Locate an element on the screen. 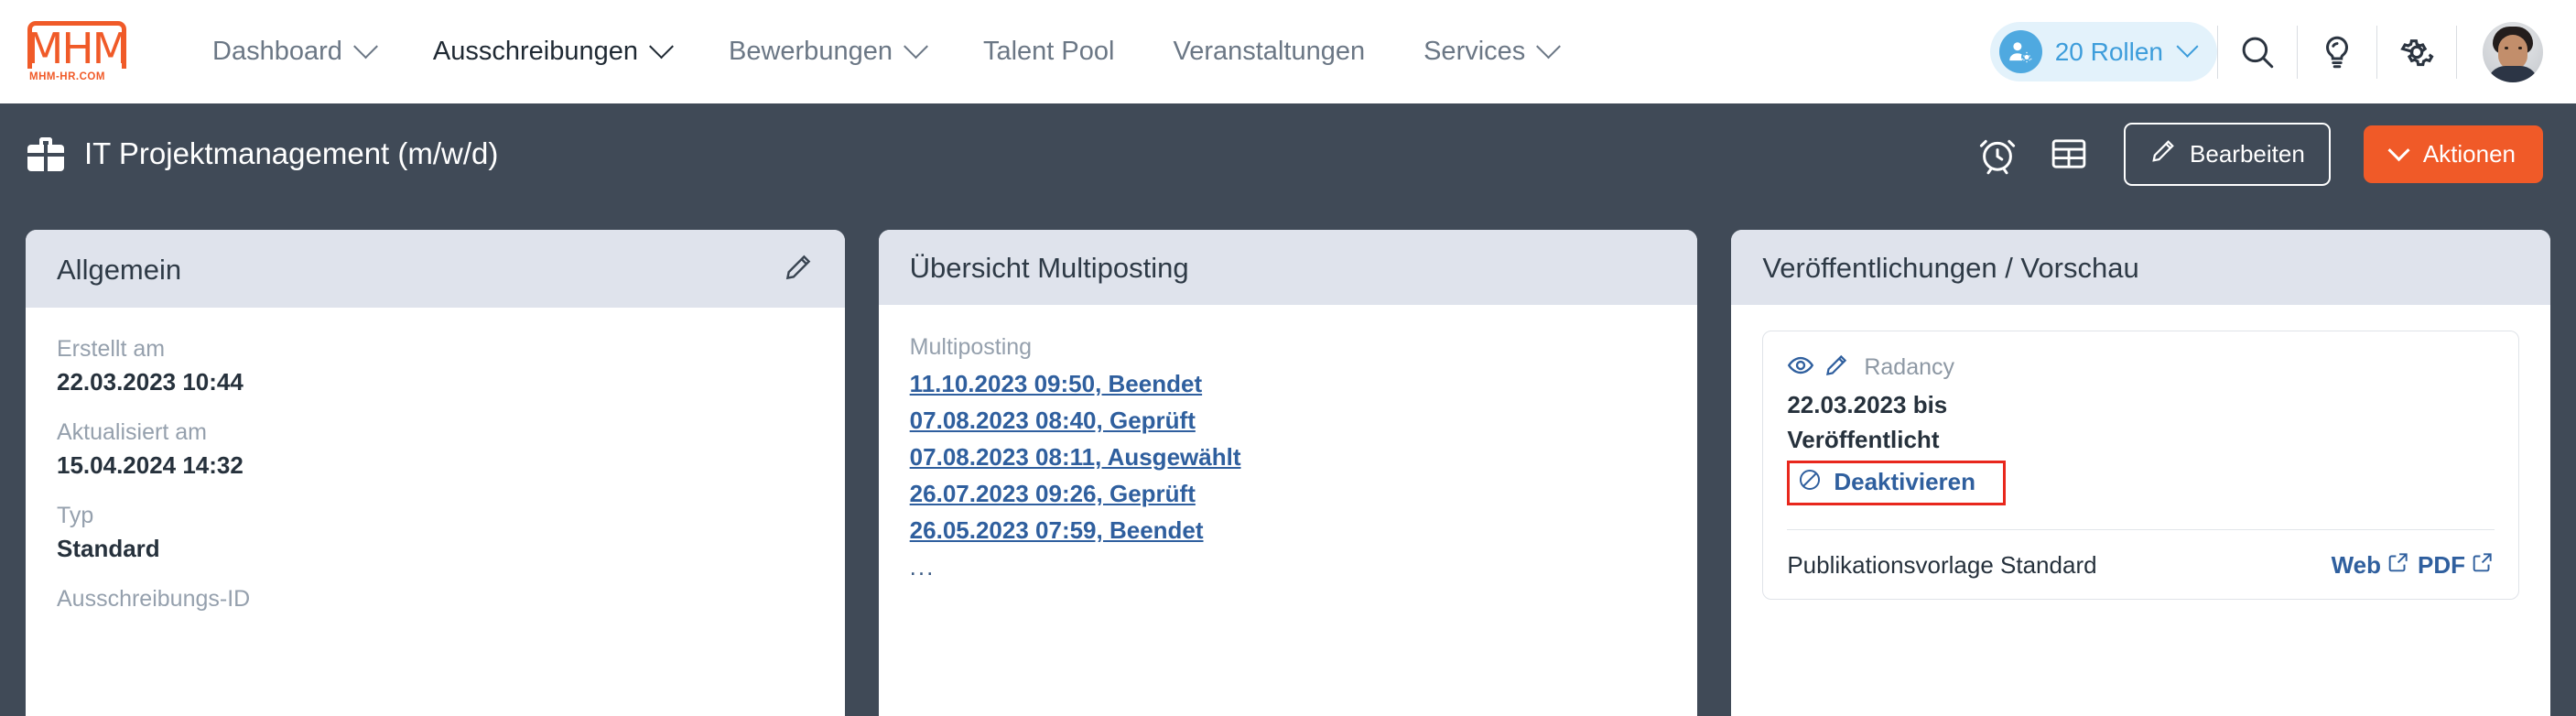  logo-letters: MHM is located at coordinates (77, 46).